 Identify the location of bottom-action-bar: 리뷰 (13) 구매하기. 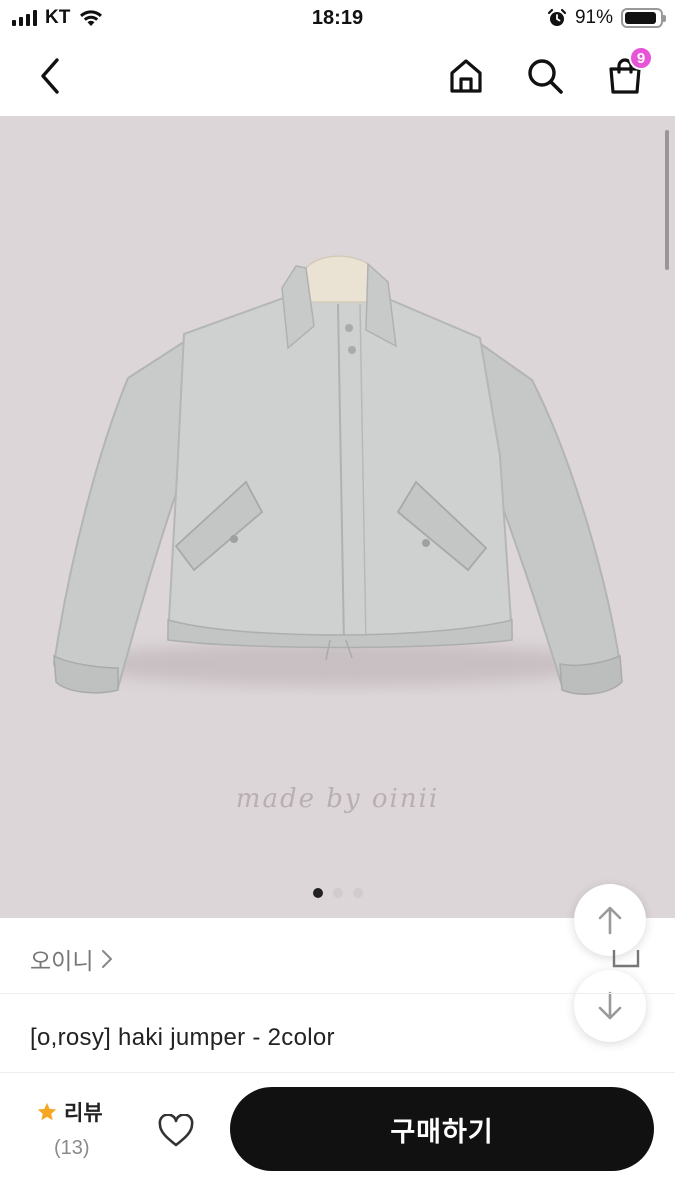
(337, 1136).